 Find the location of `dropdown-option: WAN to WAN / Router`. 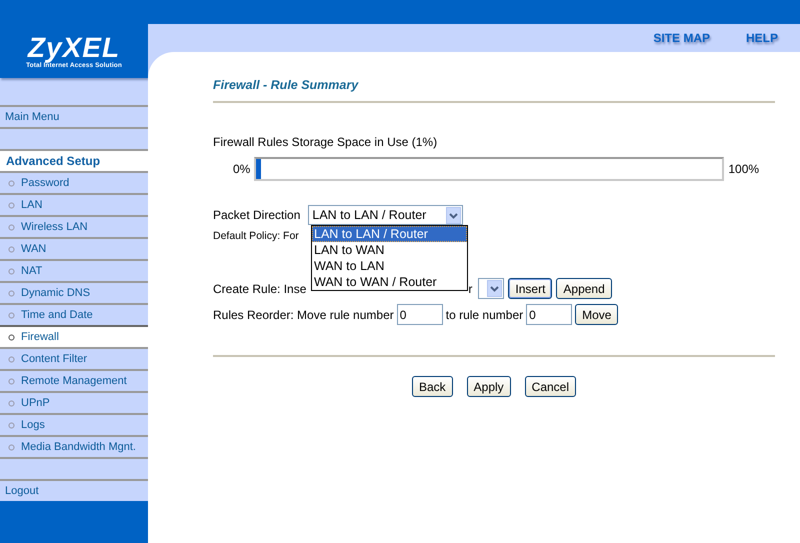

dropdown-option: WAN to WAN / Router is located at coordinates (389, 282).